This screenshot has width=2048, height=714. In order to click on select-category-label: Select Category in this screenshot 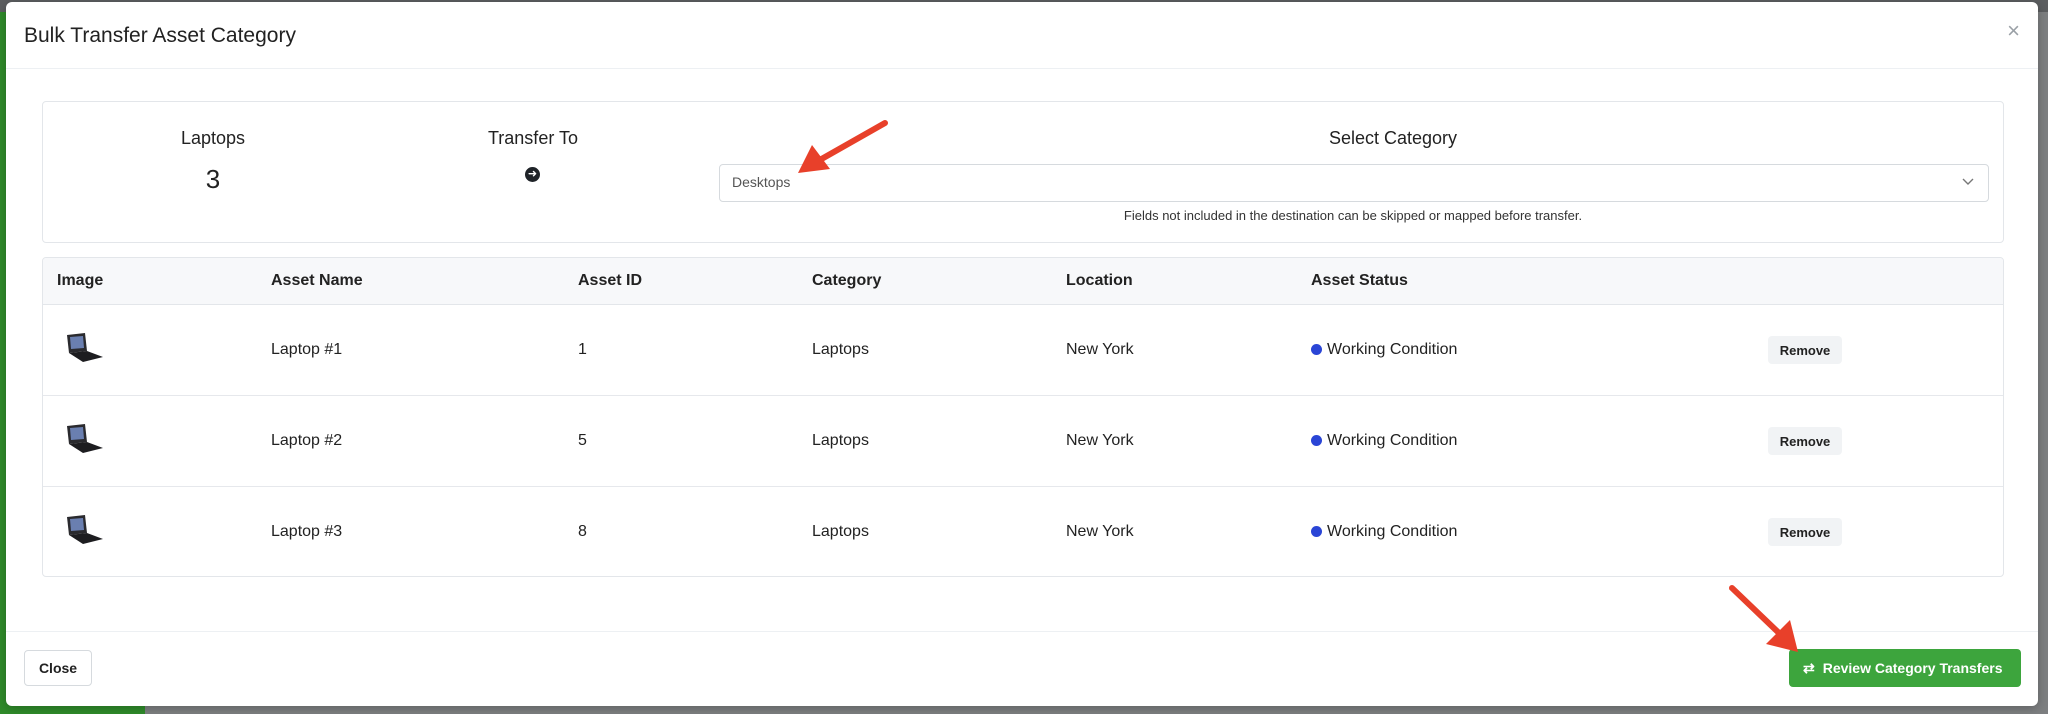, I will do `click(1393, 138)`.